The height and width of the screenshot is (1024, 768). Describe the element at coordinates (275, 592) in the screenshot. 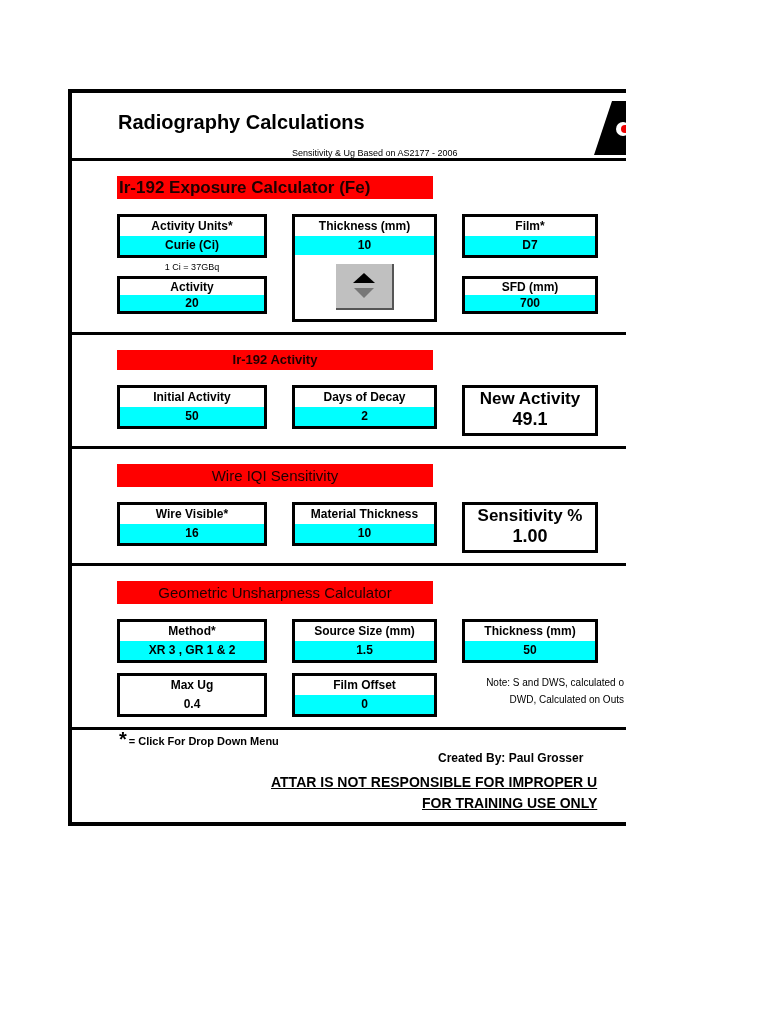

I see `section-heading: Geometric Unsharpness Calculator` at that location.